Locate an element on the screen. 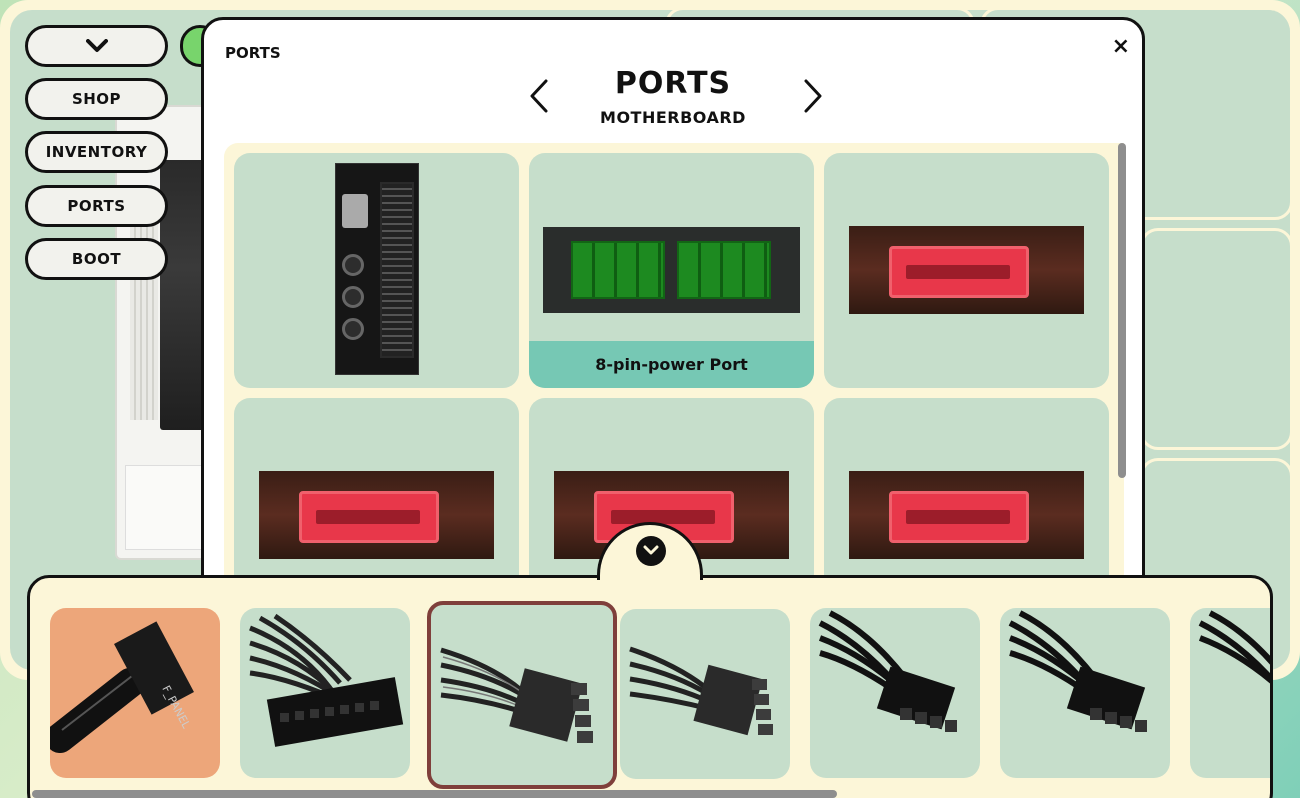  tray-scrollbar is located at coordinates (434, 794).